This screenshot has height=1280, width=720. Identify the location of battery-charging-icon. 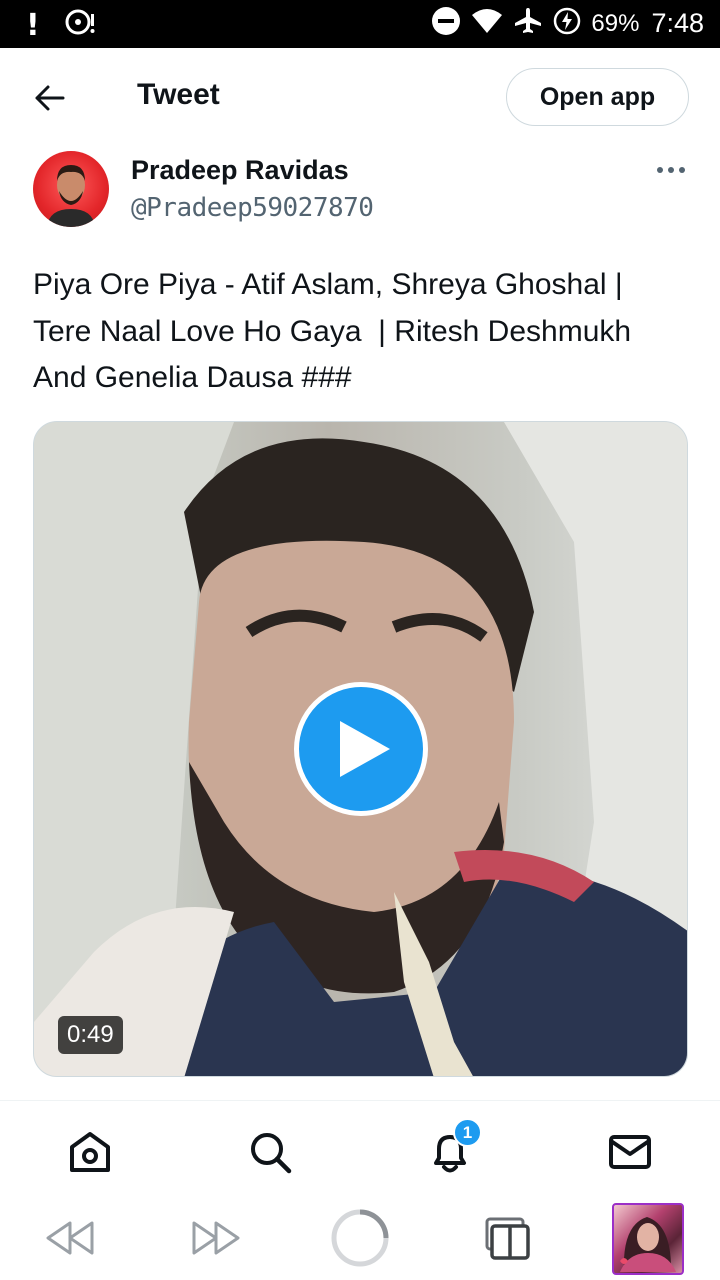
(567, 23).